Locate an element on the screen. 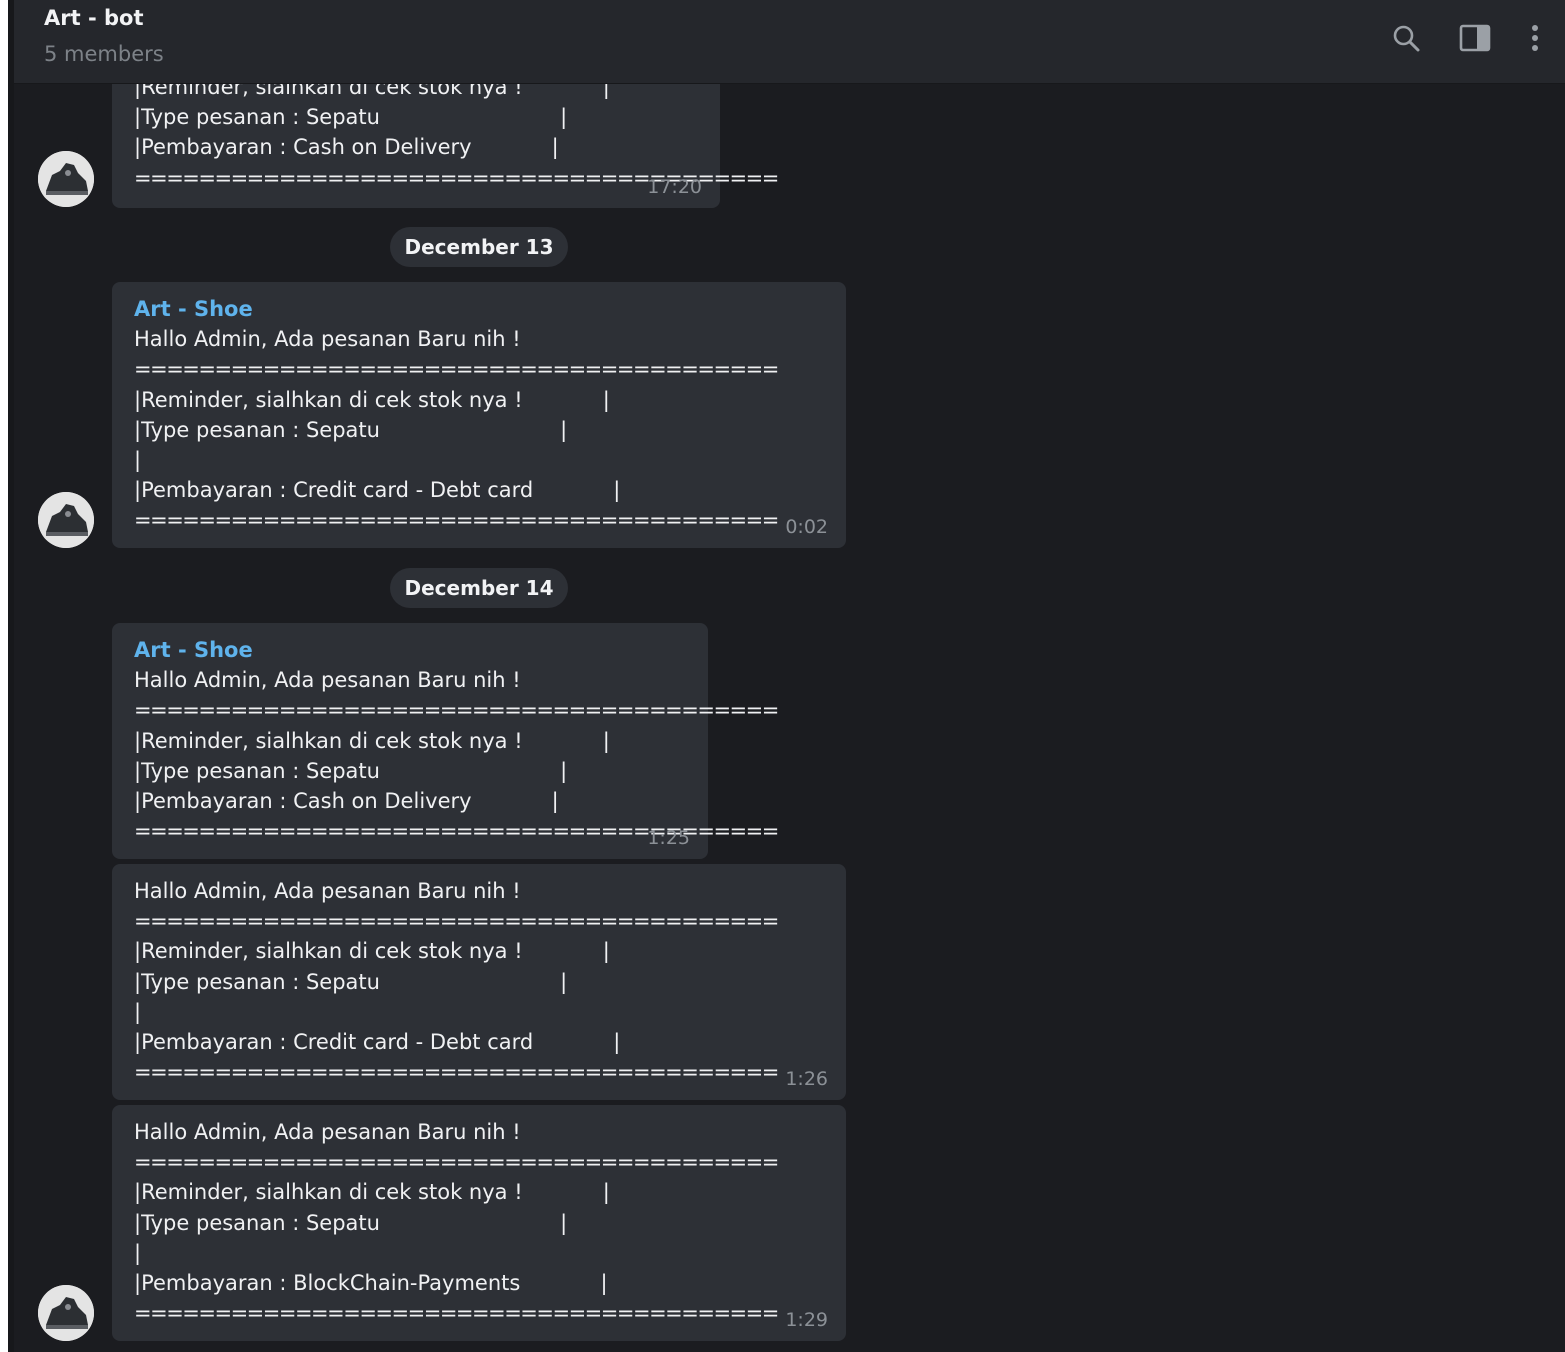 This screenshot has height=1352, width=1565. more-menu-button is located at coordinates (1535, 38).